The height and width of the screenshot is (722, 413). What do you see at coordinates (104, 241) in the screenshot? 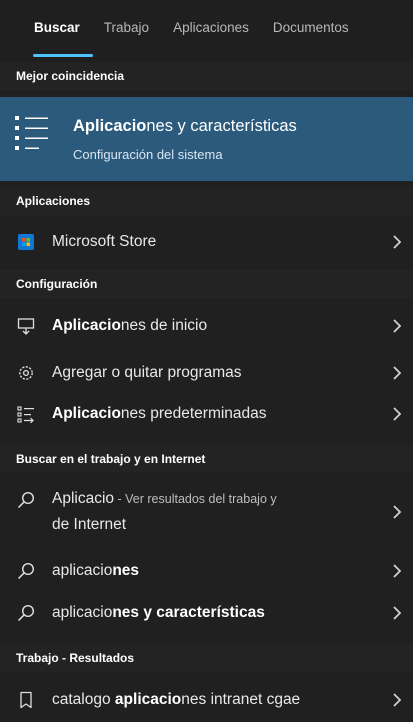
I see `microsoft-store-label: Microsoft Store` at bounding box center [104, 241].